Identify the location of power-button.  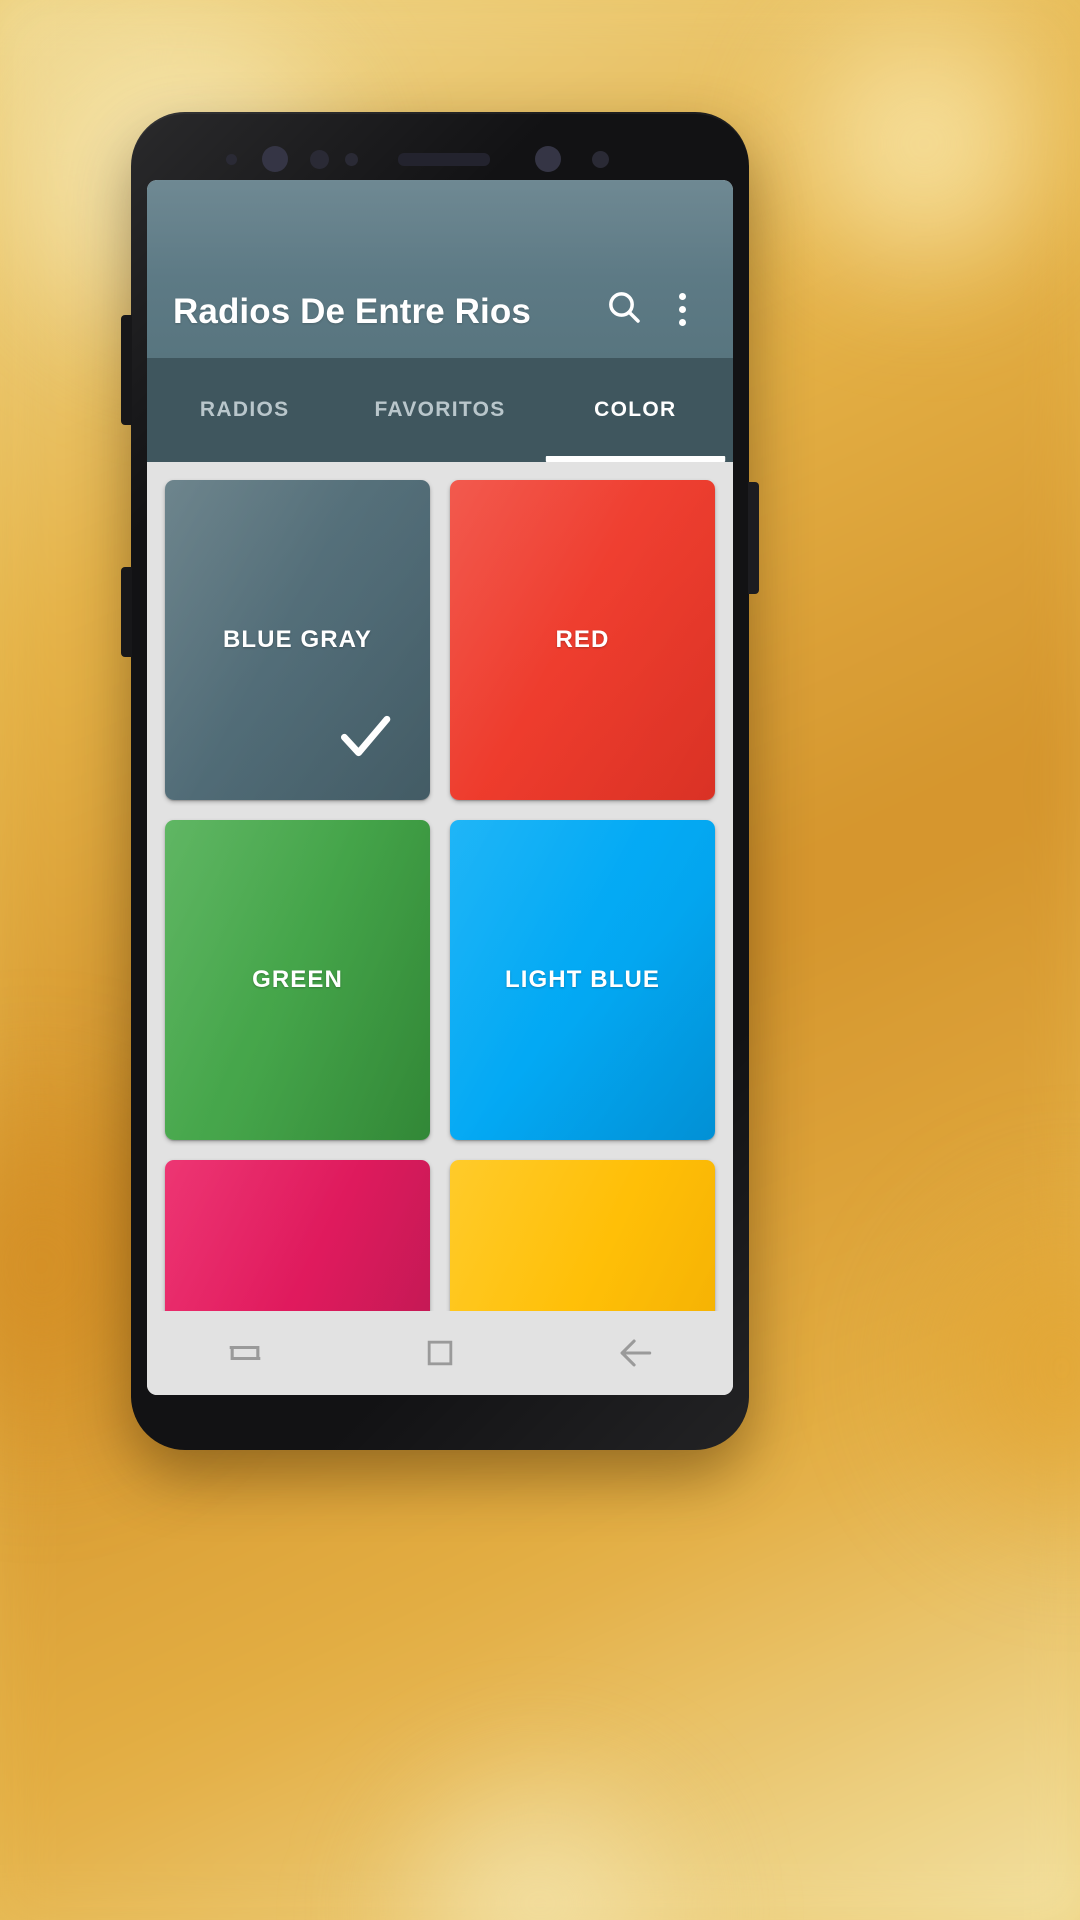
(753, 538).